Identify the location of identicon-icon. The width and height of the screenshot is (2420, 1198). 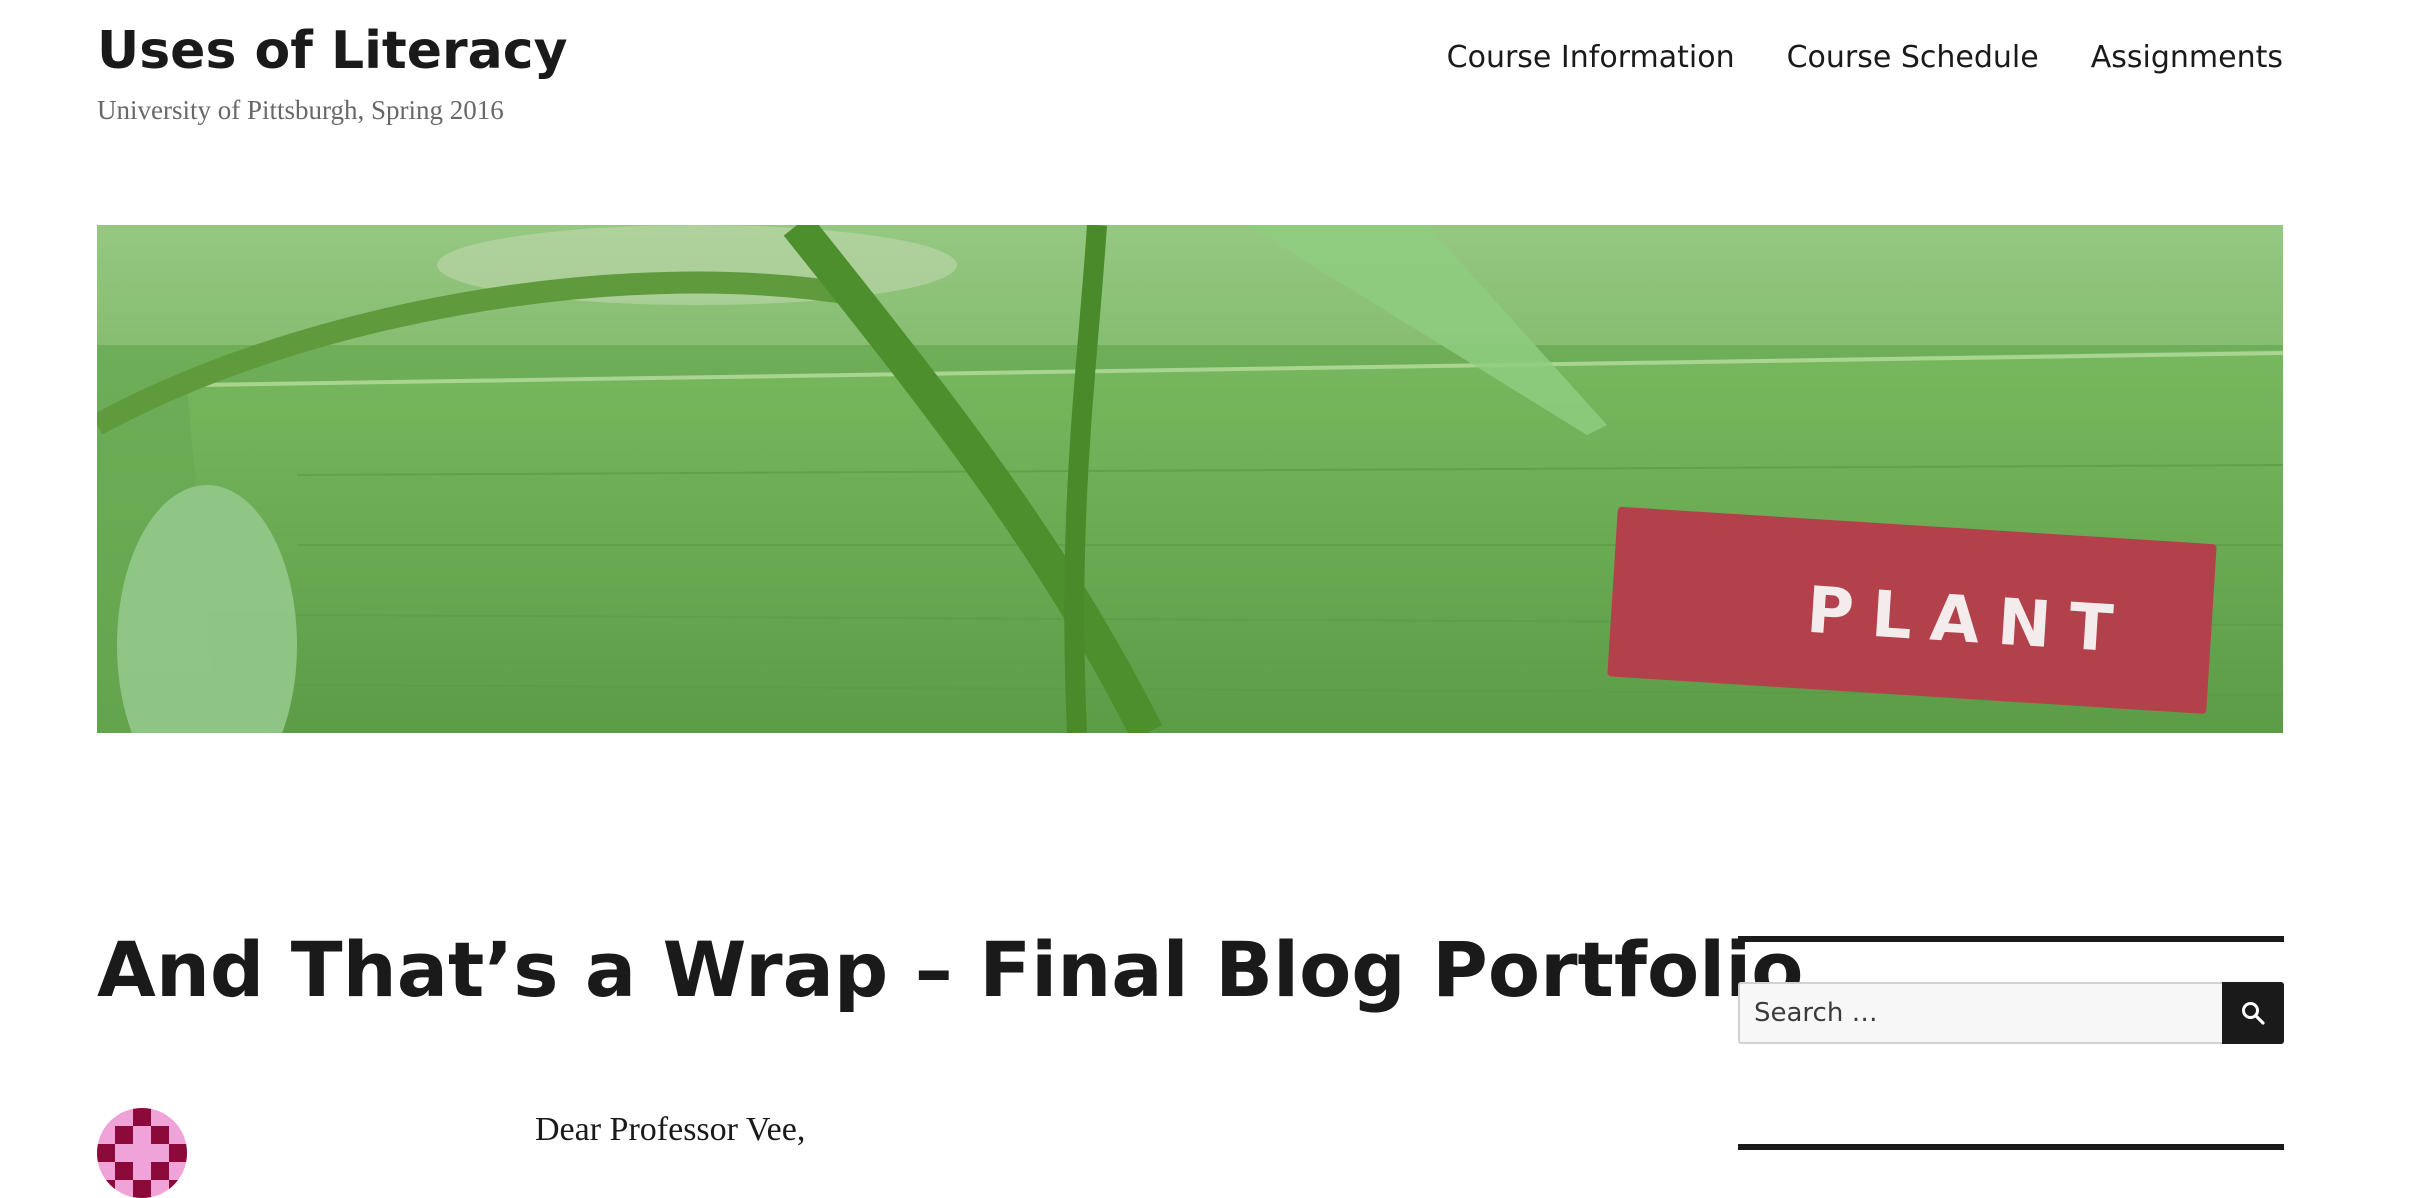
(142, 1153).